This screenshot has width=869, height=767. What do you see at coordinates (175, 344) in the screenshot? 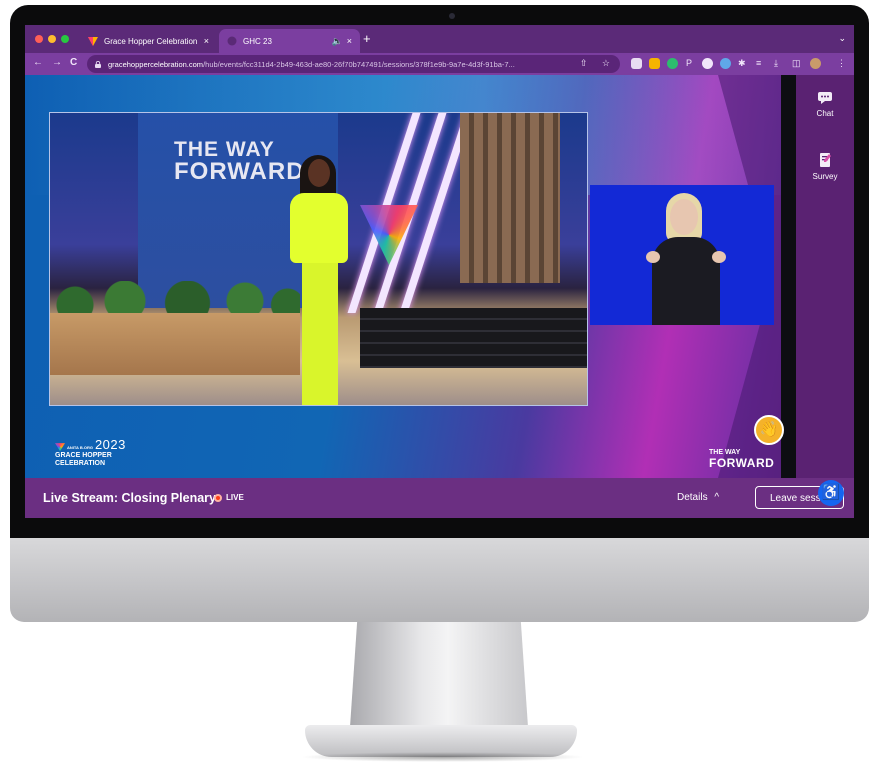
I see `stage-planter` at bounding box center [175, 344].